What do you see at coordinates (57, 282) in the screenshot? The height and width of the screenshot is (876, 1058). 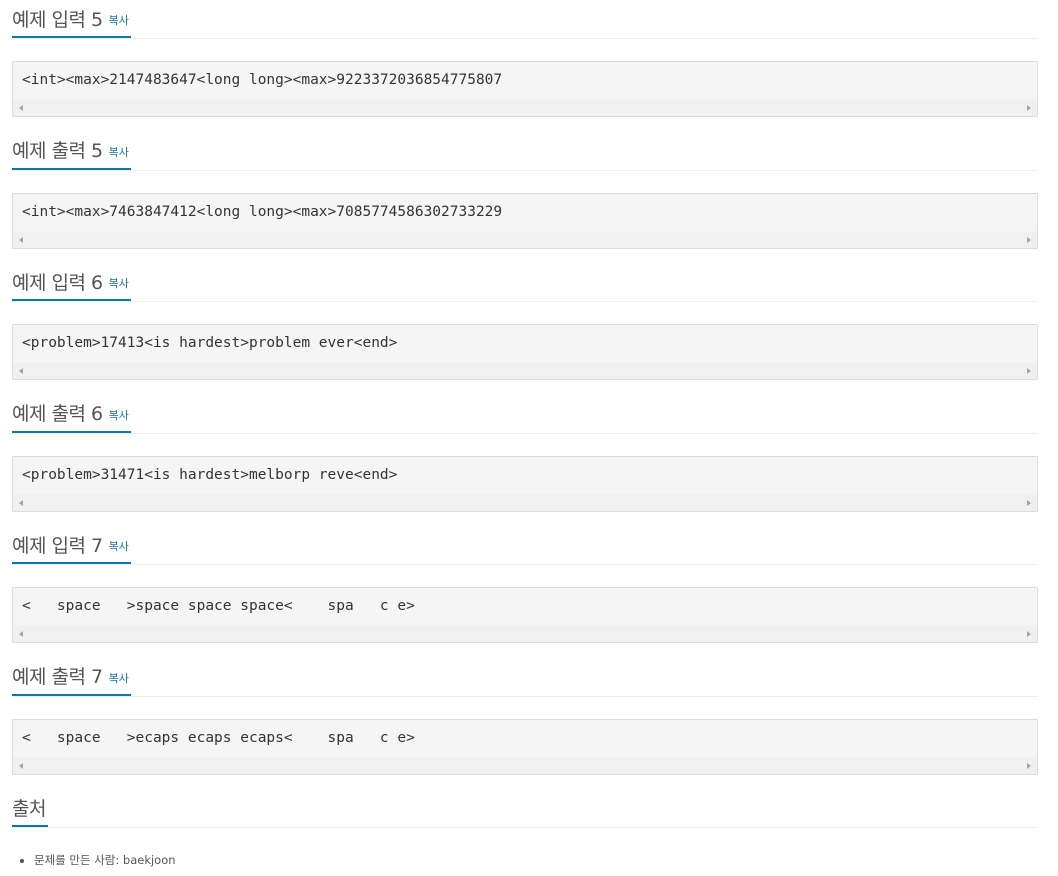 I see `section-title: 예제 입력 6` at bounding box center [57, 282].